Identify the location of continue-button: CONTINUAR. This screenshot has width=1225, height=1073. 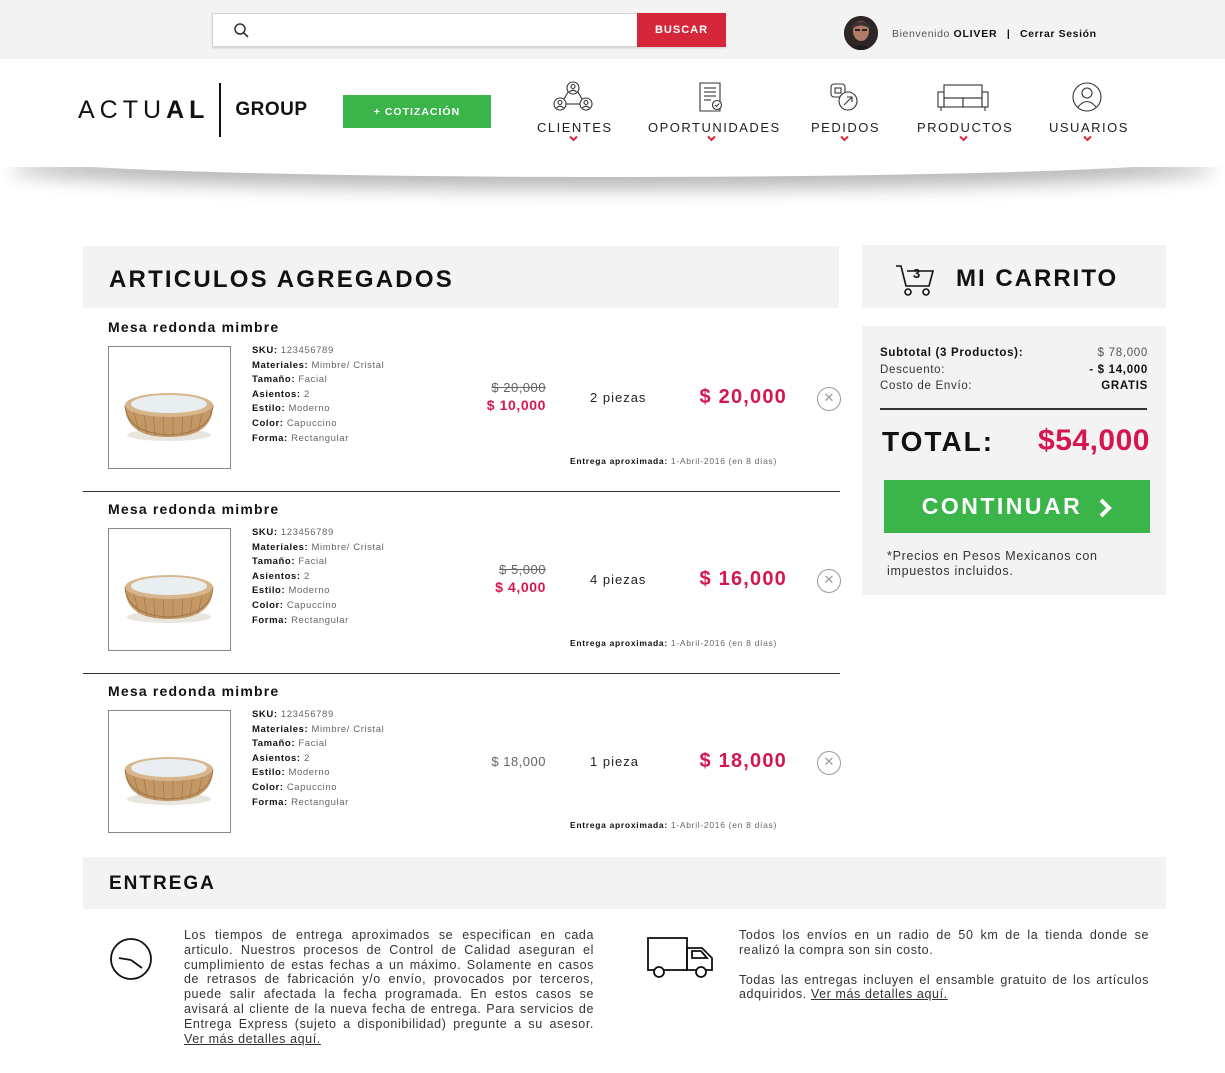
(1017, 506).